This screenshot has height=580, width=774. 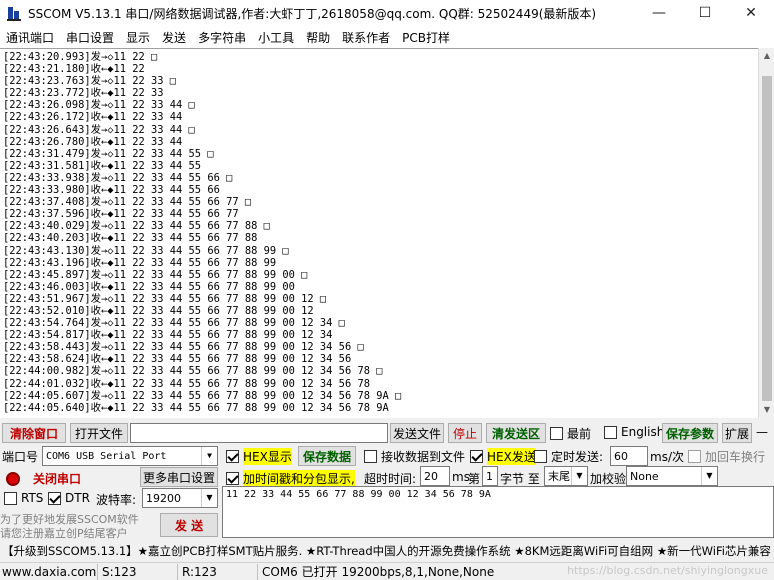 What do you see at coordinates (276, 37) in the screenshot?
I see `menu-tools: 小工具` at bounding box center [276, 37].